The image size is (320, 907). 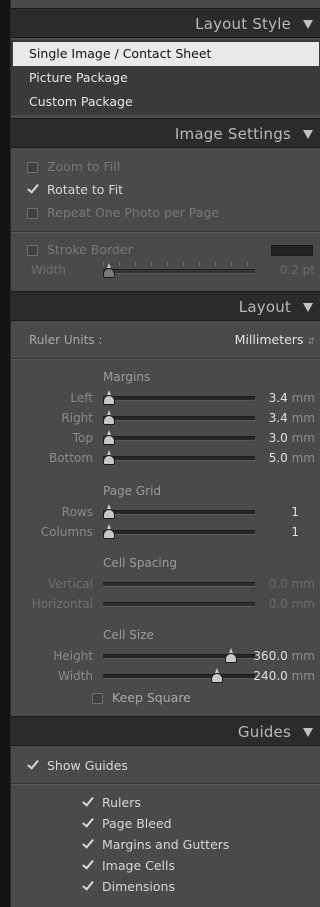 I want to click on stroke-width-ticks, so click(x=179, y=264).